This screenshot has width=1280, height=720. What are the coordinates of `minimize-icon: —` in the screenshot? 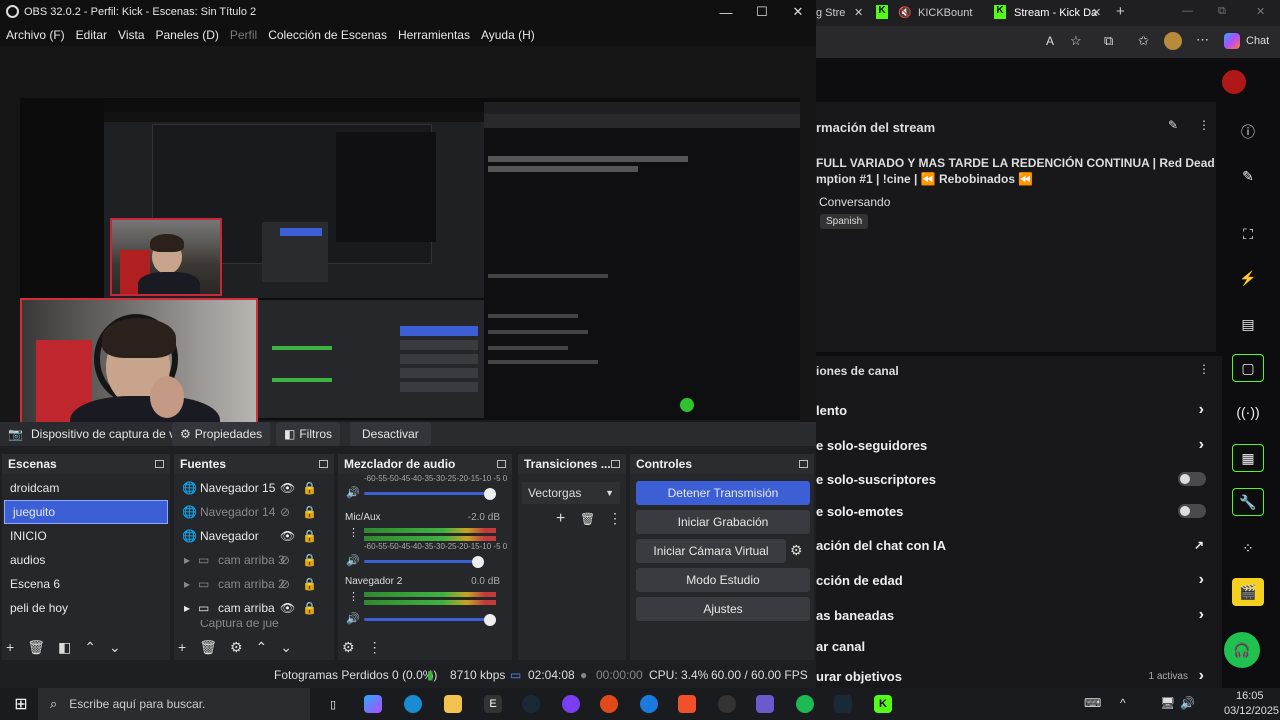 It's located at (1187, 11).